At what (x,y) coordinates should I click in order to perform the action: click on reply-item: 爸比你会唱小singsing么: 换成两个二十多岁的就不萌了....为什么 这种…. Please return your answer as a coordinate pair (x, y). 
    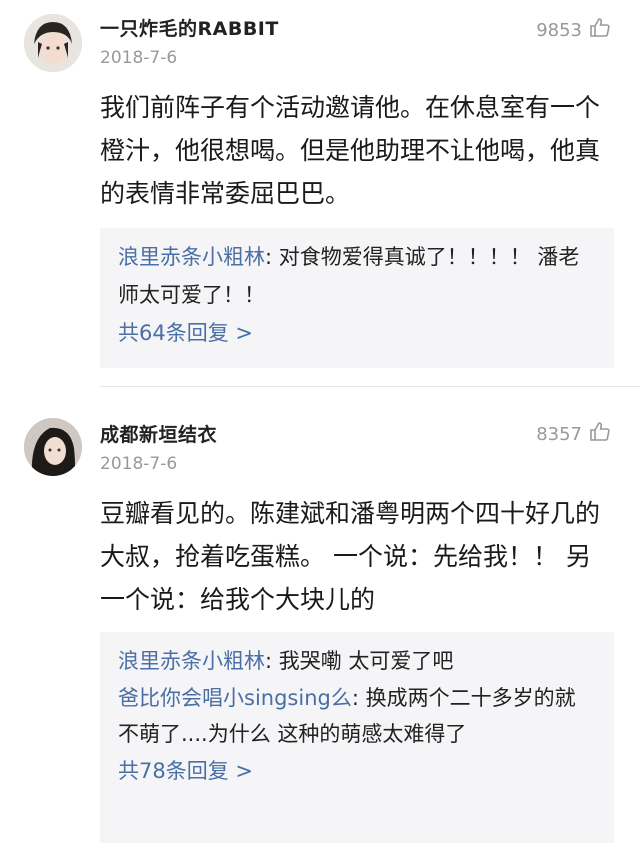
    Looking at the image, I should click on (357, 716).